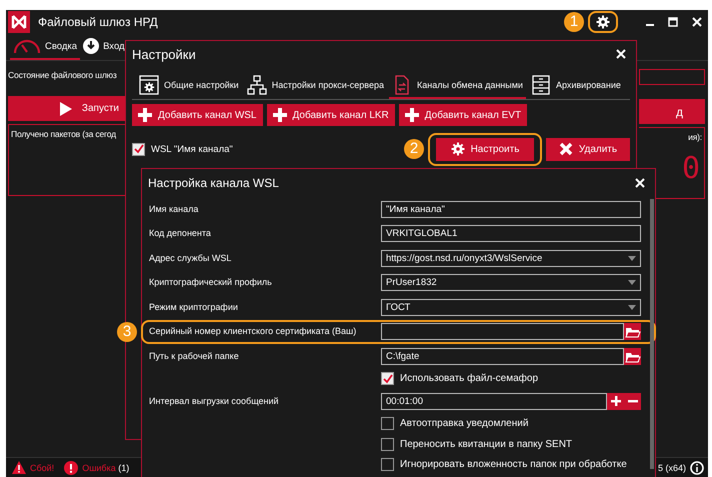 The width and height of the screenshot is (712, 477). I want to click on path-field, so click(502, 331).